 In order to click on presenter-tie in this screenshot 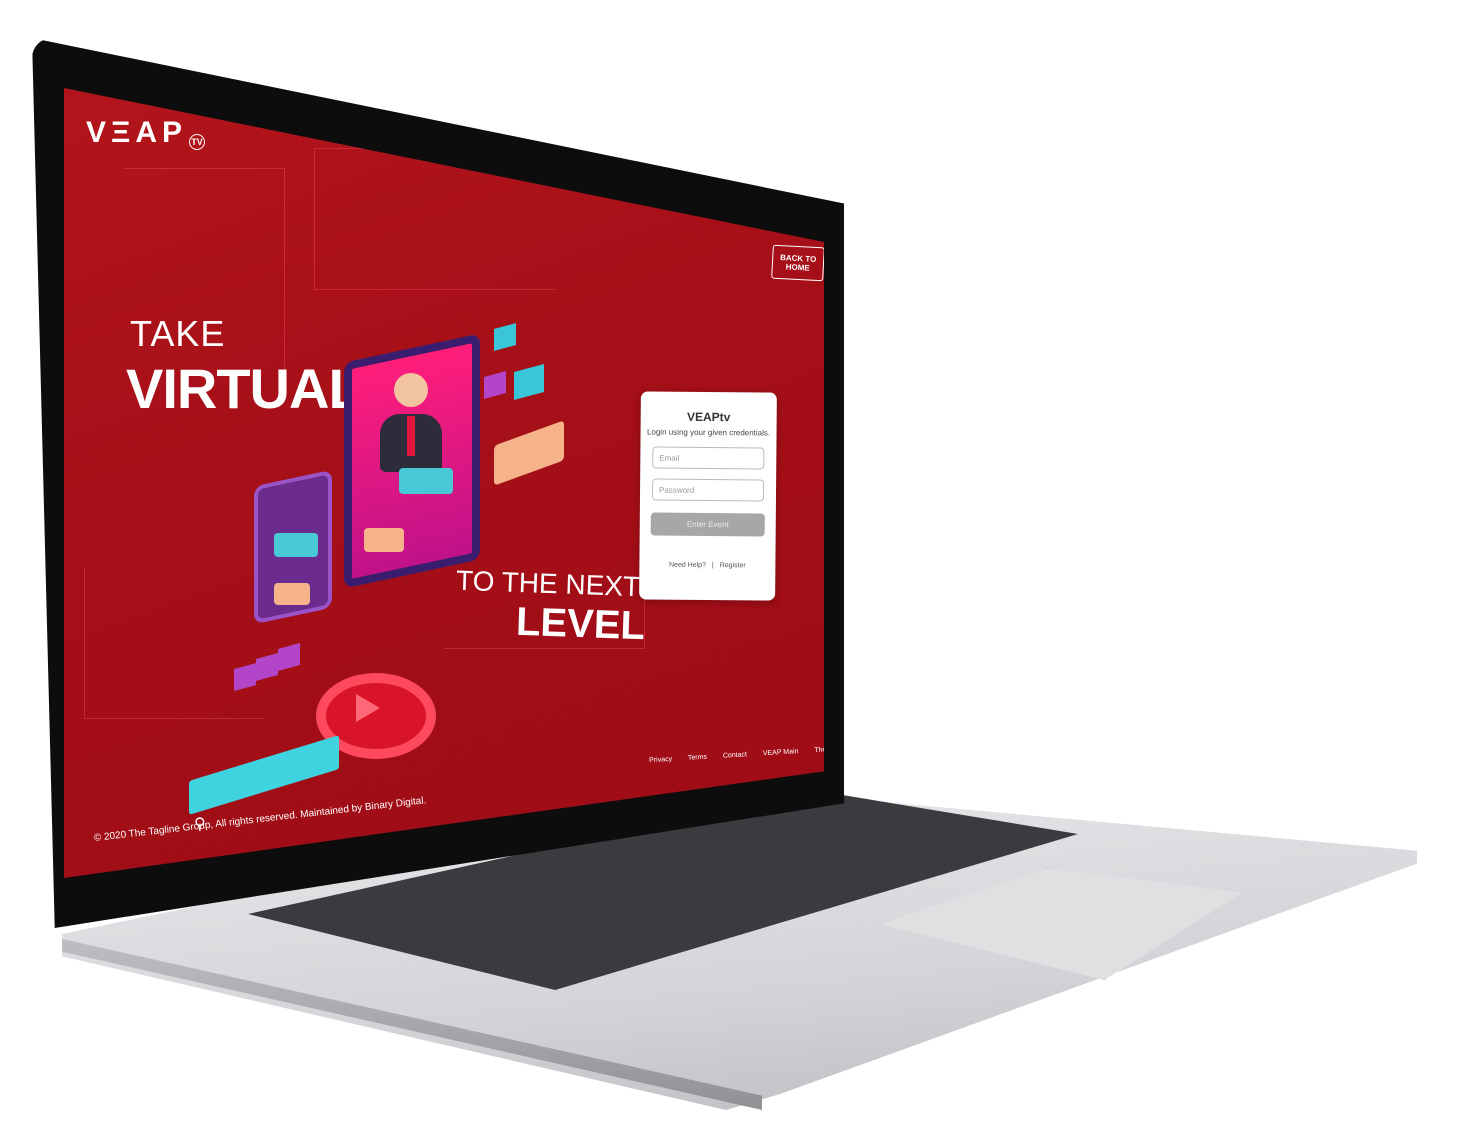, I will do `click(411, 436)`.